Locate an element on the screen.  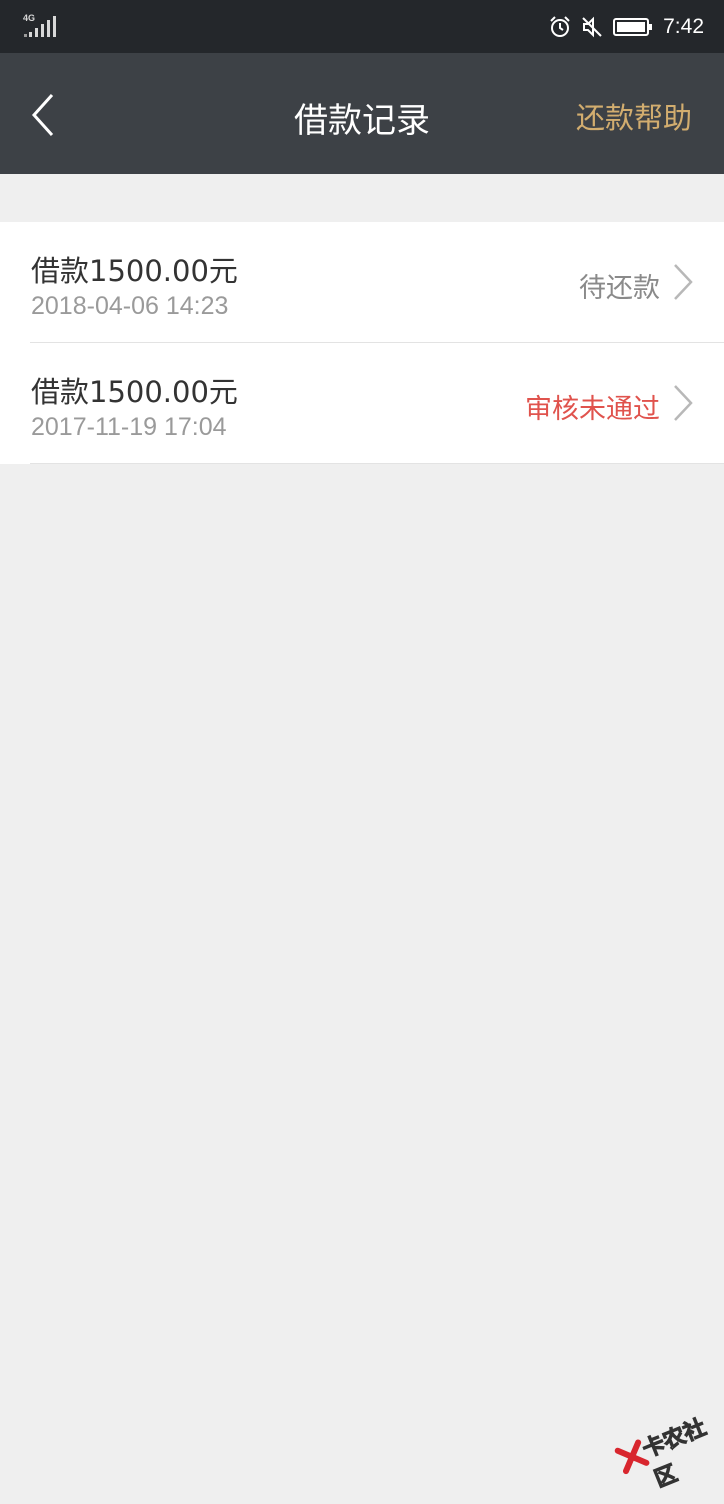
status-bar: 4G 7:42 is located at coordinates (362, 26).